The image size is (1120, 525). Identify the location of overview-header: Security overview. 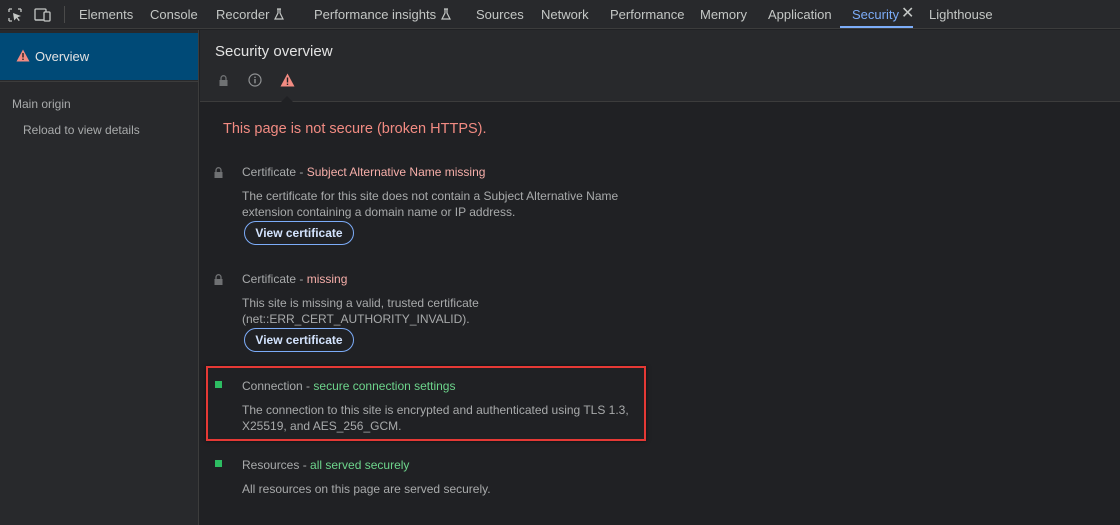
(660, 66).